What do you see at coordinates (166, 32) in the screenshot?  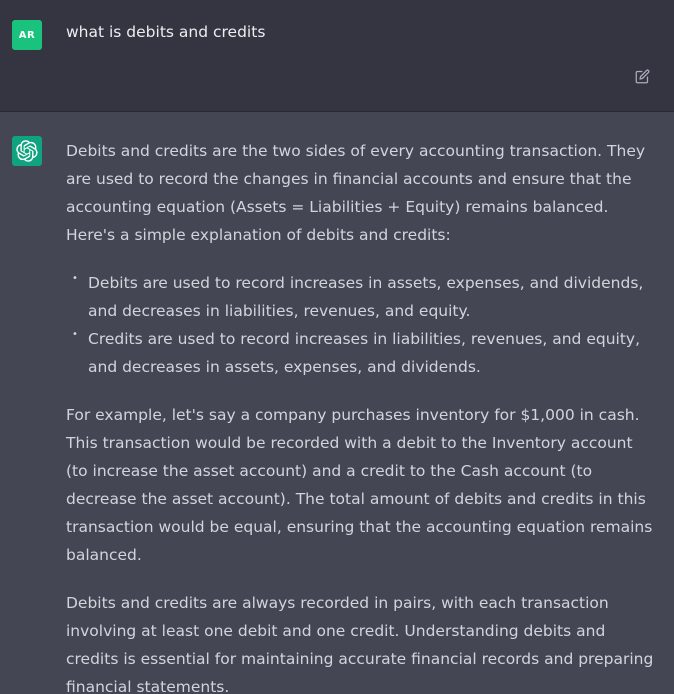 I see `user-message-text: what is debits and credits` at bounding box center [166, 32].